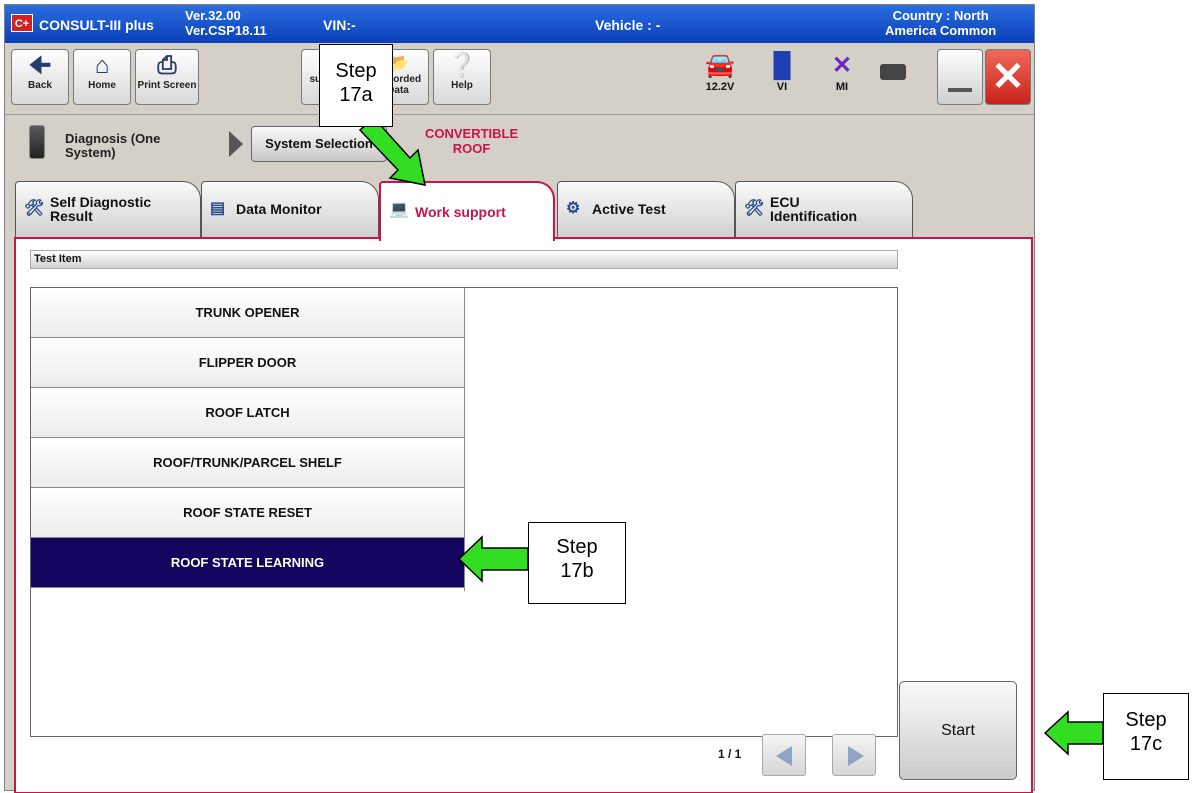  I want to click on step-17c-arrow-icon, so click(1073, 733).